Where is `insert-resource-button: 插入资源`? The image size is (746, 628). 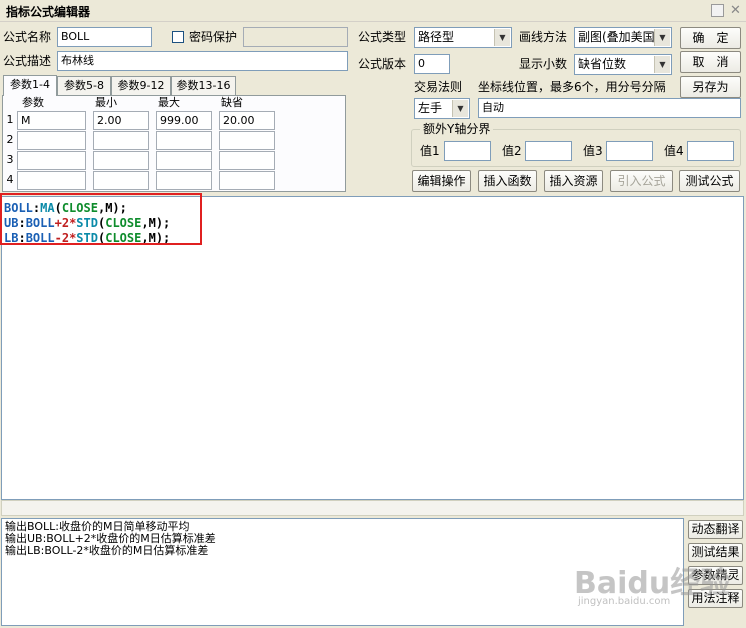 insert-resource-button: 插入资源 is located at coordinates (573, 181).